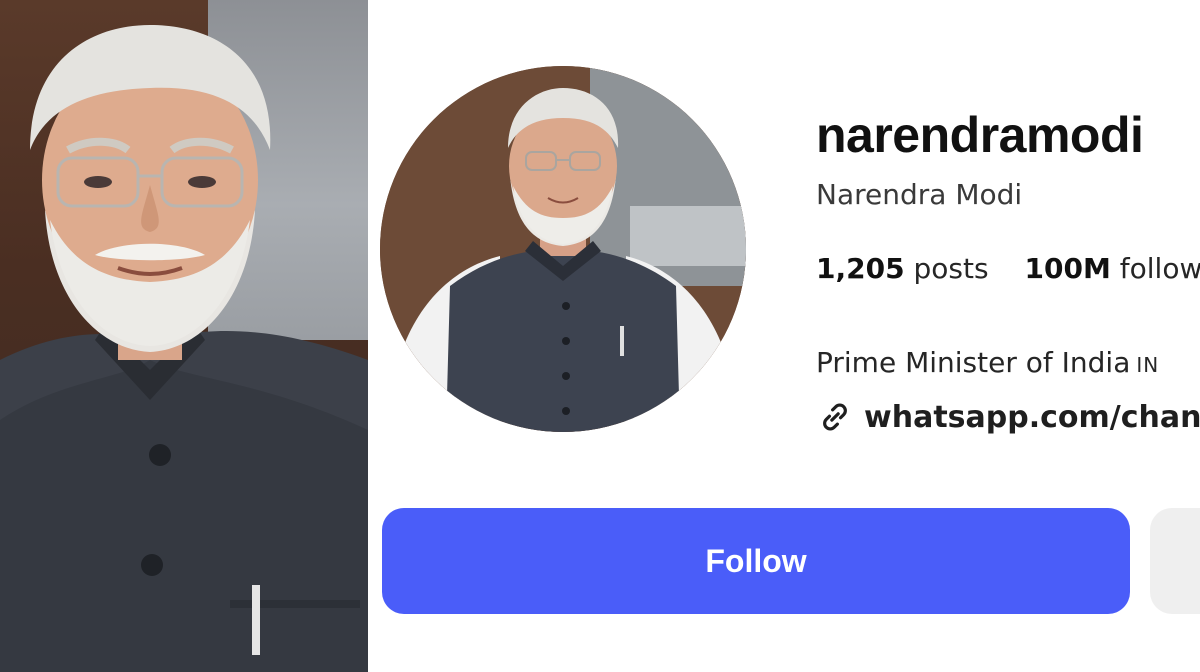 The height and width of the screenshot is (672, 1200). What do you see at coordinates (1032, 417) in the screenshot?
I see `link-text: whatsapp.com/channe` at bounding box center [1032, 417].